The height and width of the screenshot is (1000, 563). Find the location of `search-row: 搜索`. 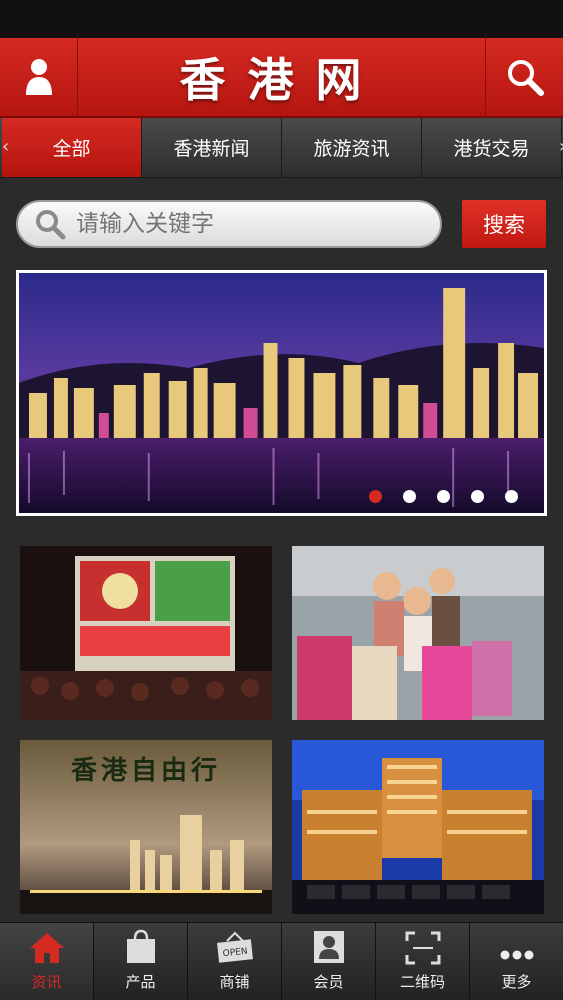

search-row: 搜索 is located at coordinates (281, 224).